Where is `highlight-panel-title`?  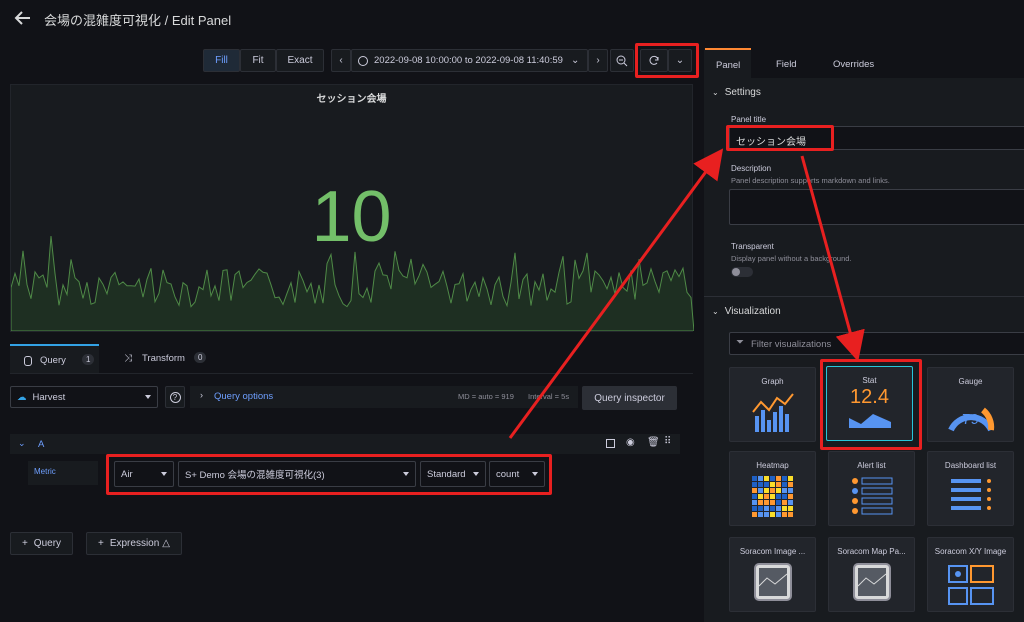
highlight-panel-title is located at coordinates (780, 138).